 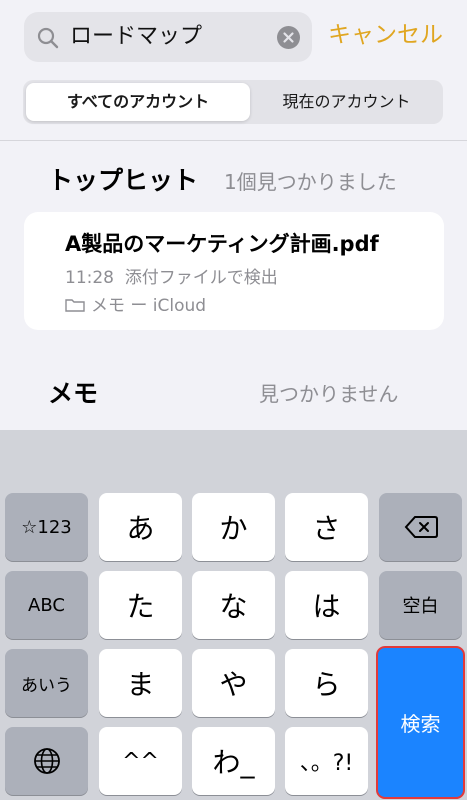 What do you see at coordinates (310, 182) in the screenshot?
I see `top-hits-count: 1個見つかりました` at bounding box center [310, 182].